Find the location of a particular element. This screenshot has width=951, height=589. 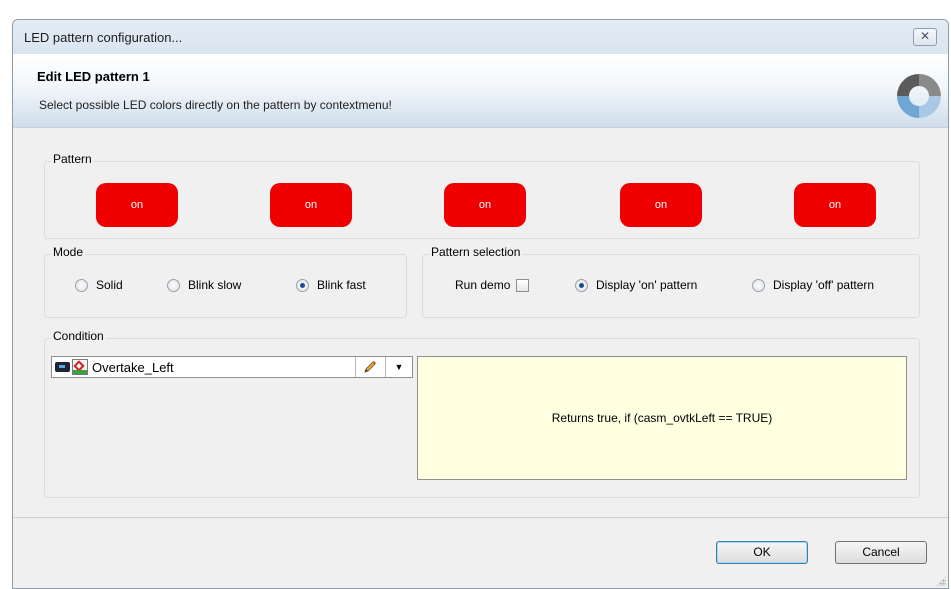

condition-description: Returns true, if (casm_ovtkLeft == TRUE) is located at coordinates (662, 418).